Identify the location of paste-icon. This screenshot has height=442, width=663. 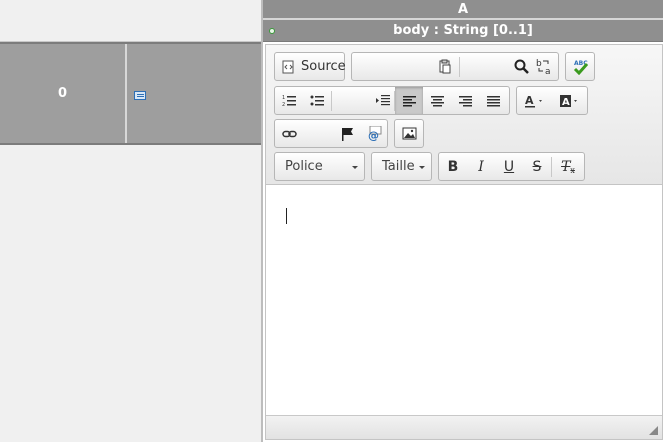
(445, 66).